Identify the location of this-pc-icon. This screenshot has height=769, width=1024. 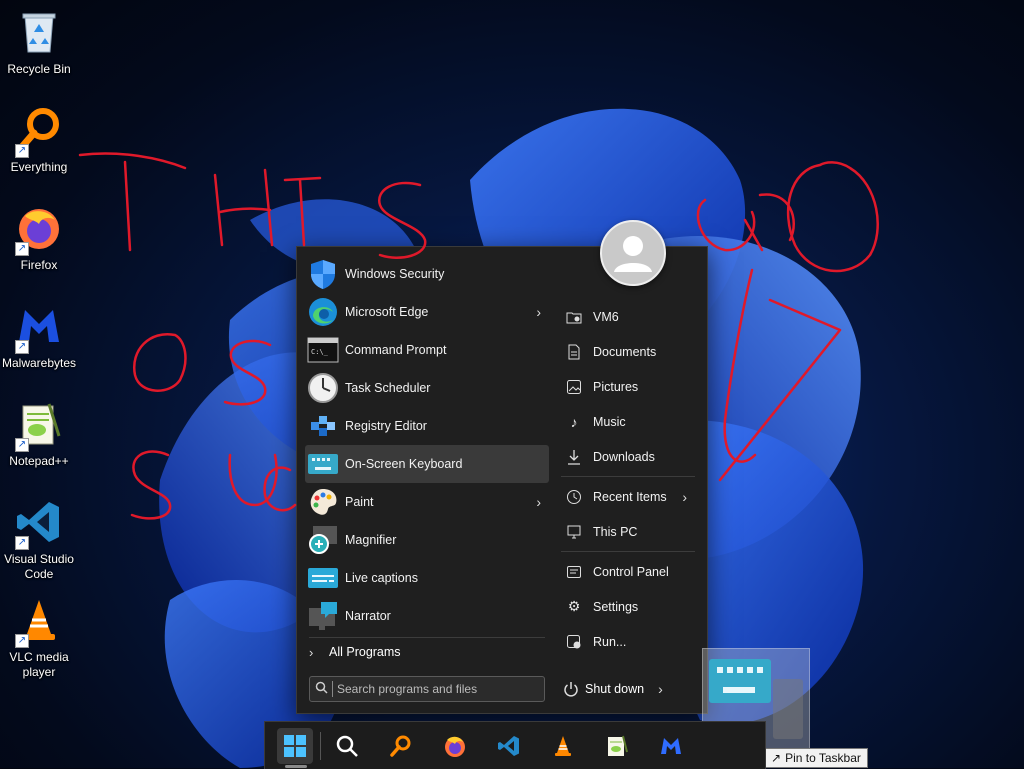
(574, 532).